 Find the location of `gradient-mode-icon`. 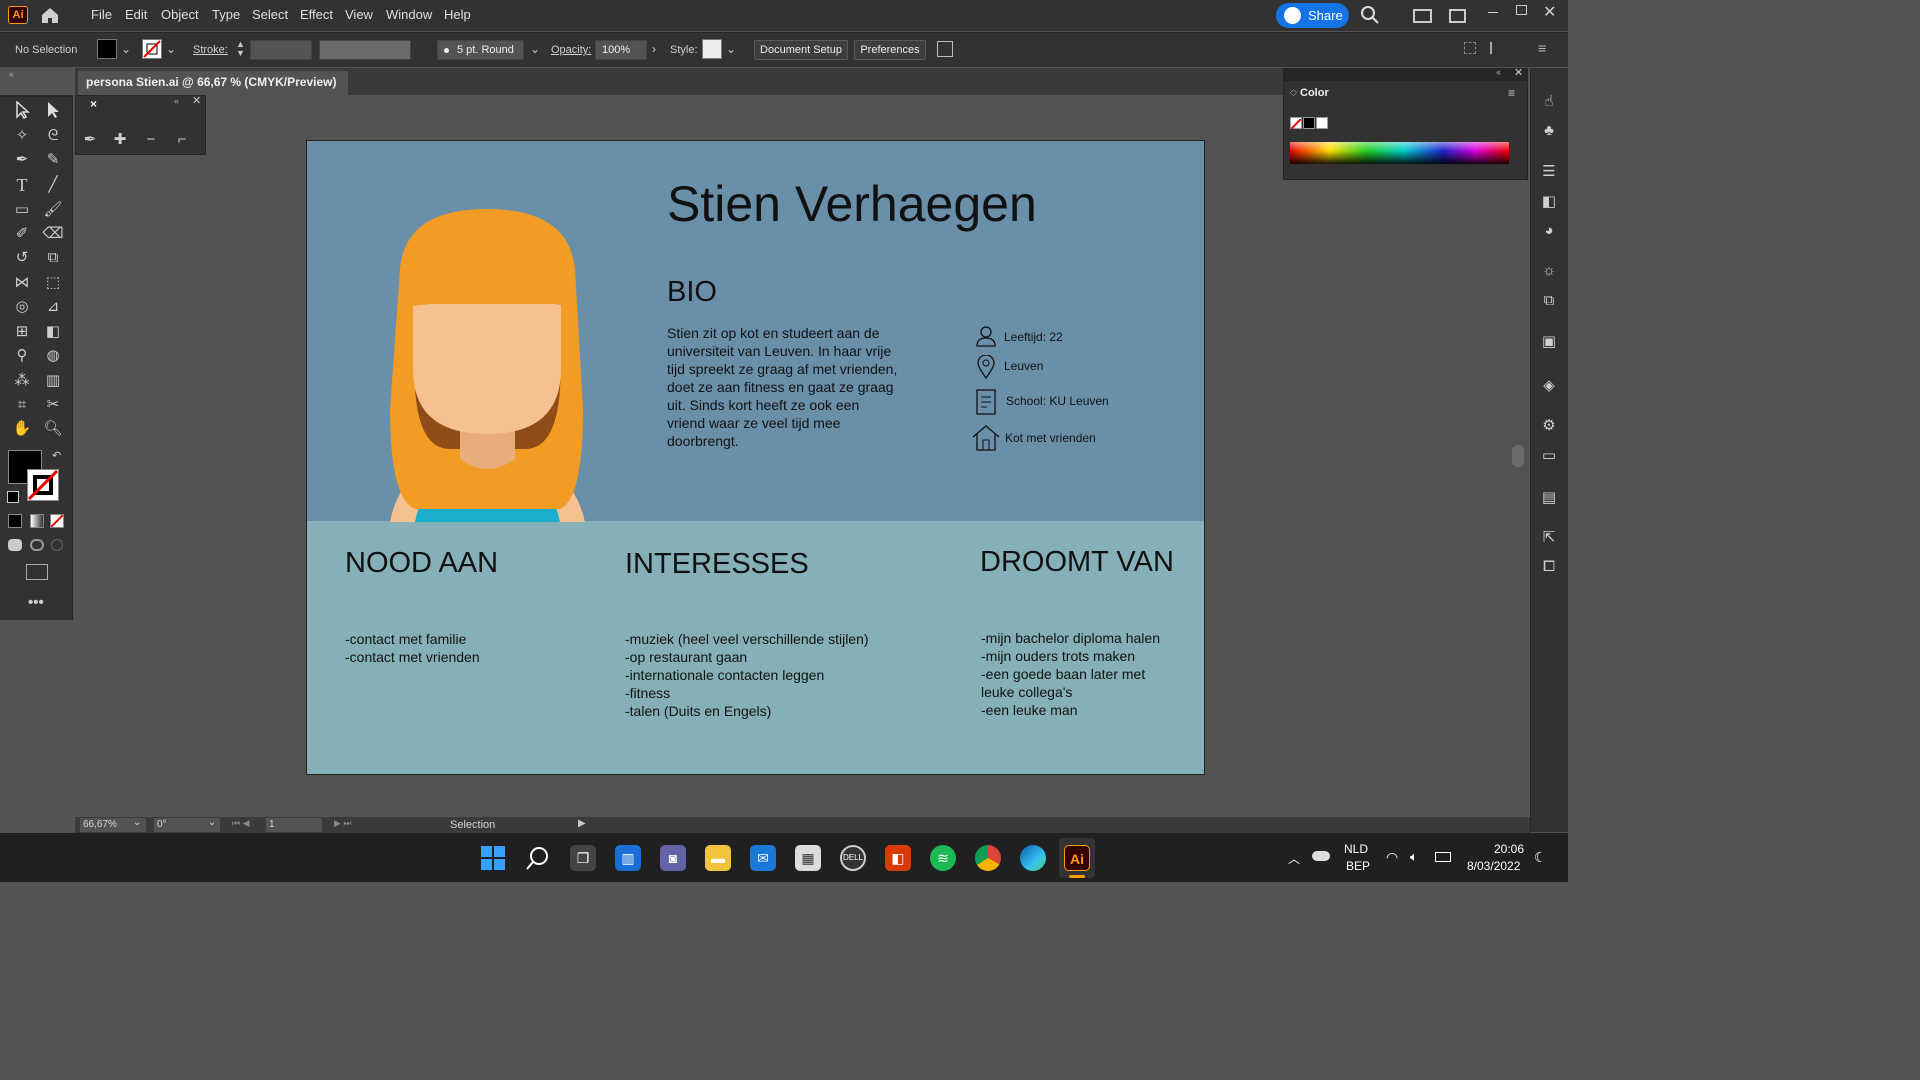

gradient-mode-icon is located at coordinates (37, 521).